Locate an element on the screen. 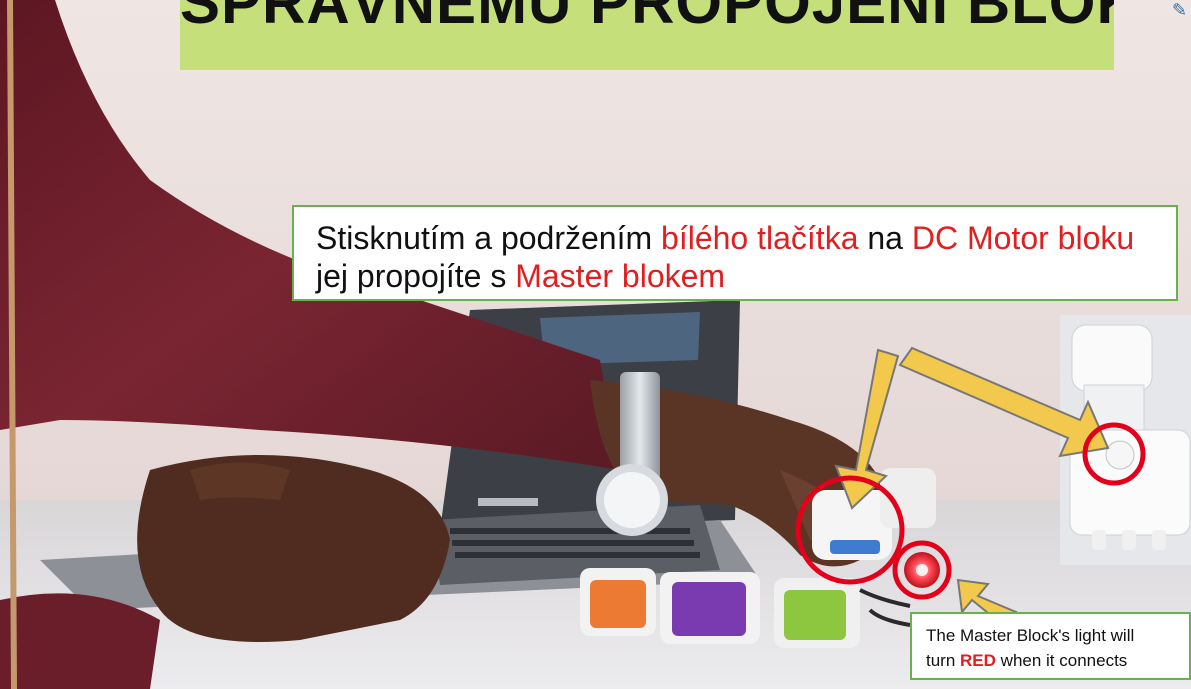  page-title: SPRÁVNÉMU PROPOJENÍ BLOKŮ is located at coordinates (647, 18).